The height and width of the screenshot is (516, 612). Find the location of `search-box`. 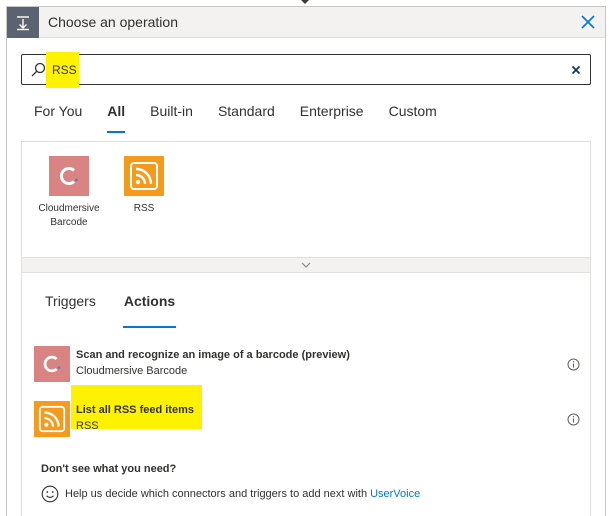

search-box is located at coordinates (306, 70).